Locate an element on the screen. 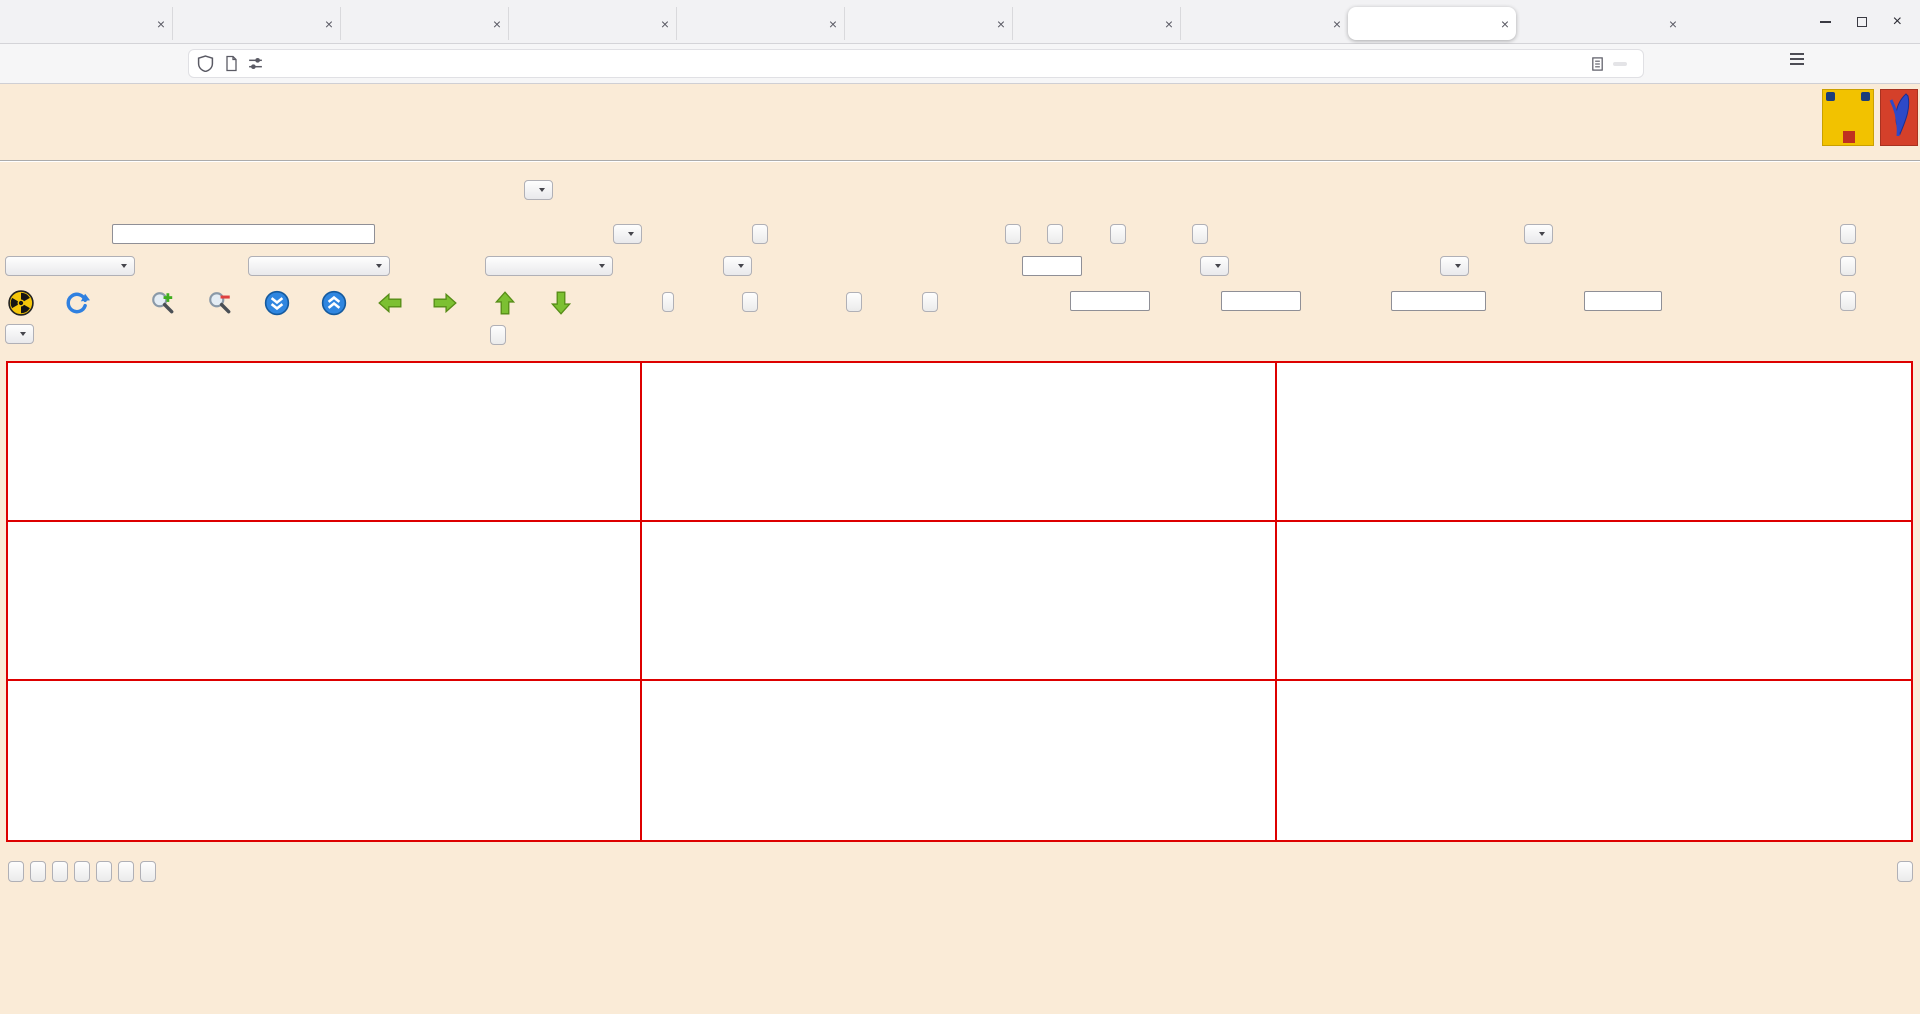 The image size is (1920, 1014). empty-log-window-button is located at coordinates (16, 871).